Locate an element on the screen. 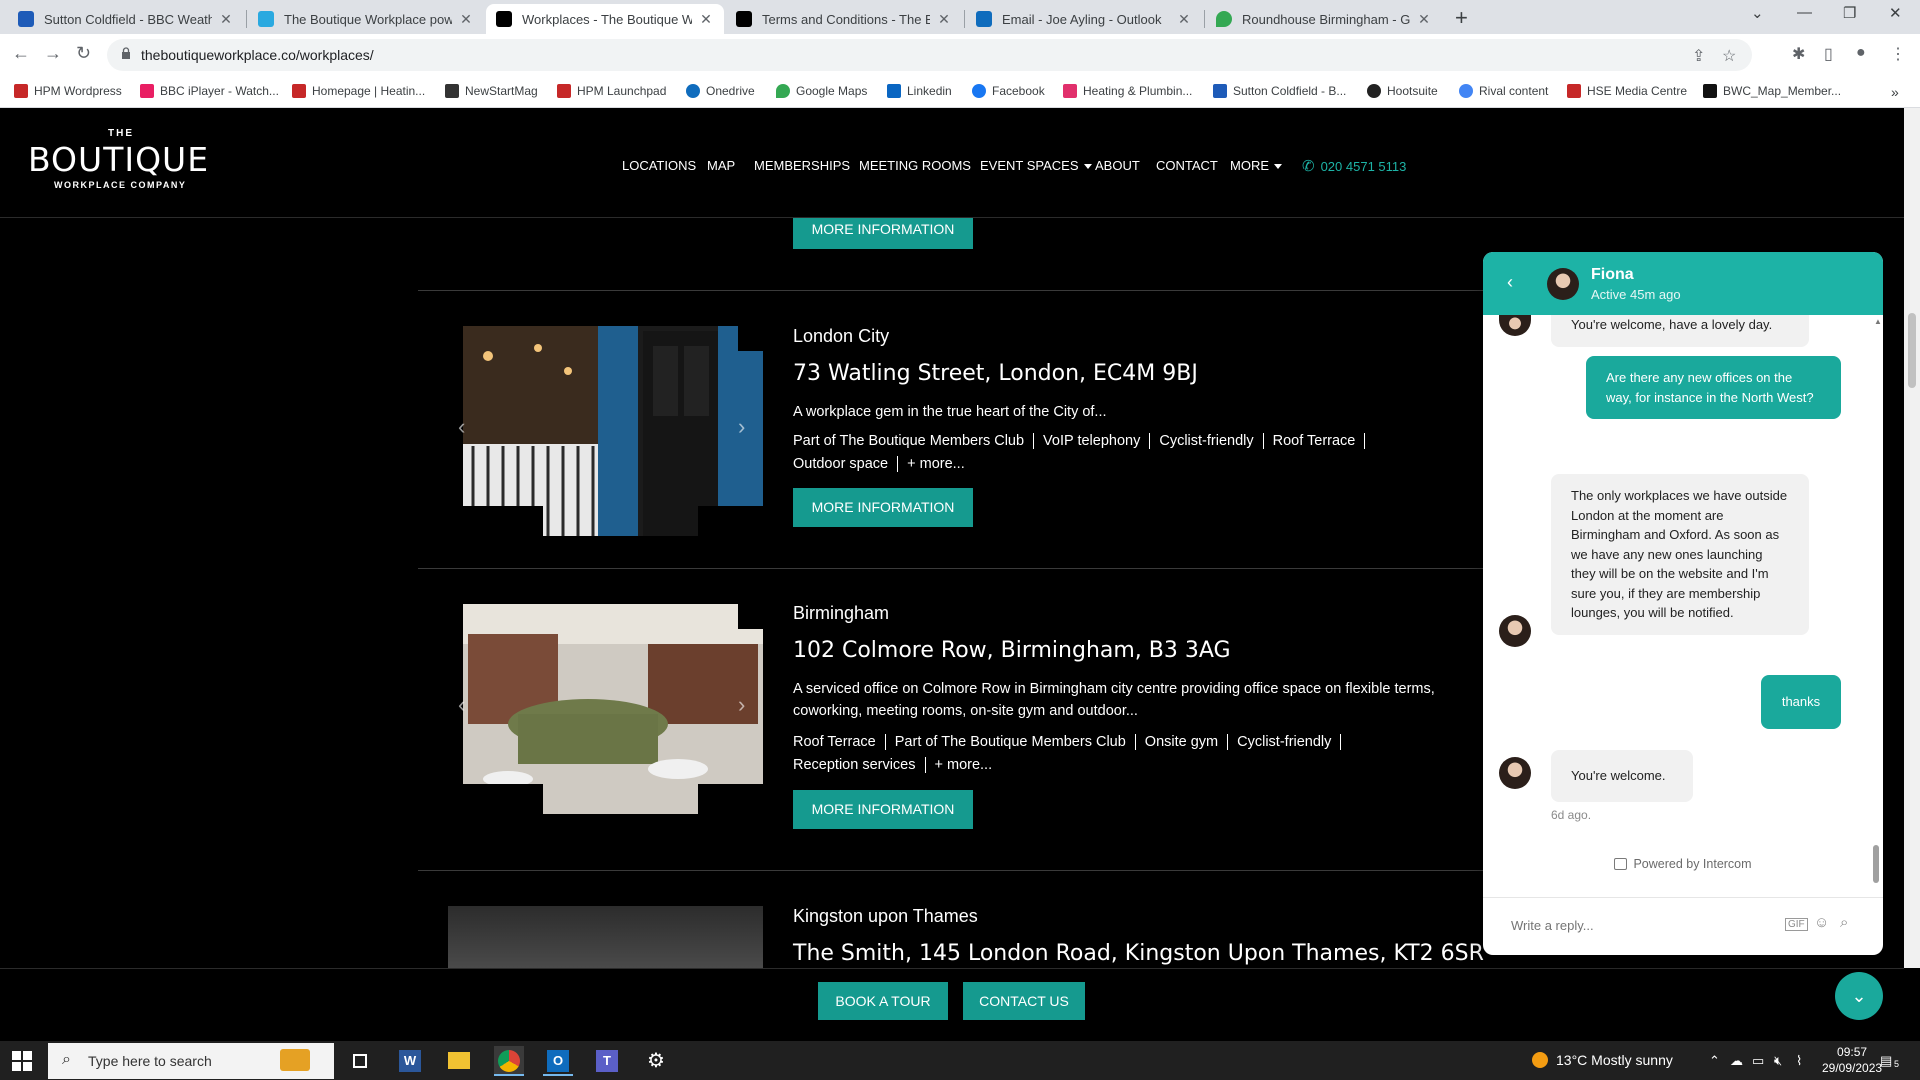 Image resolution: width=1920 pixels, height=1080 pixels. settings-gear-icon: ⚙ is located at coordinates (656, 1061).